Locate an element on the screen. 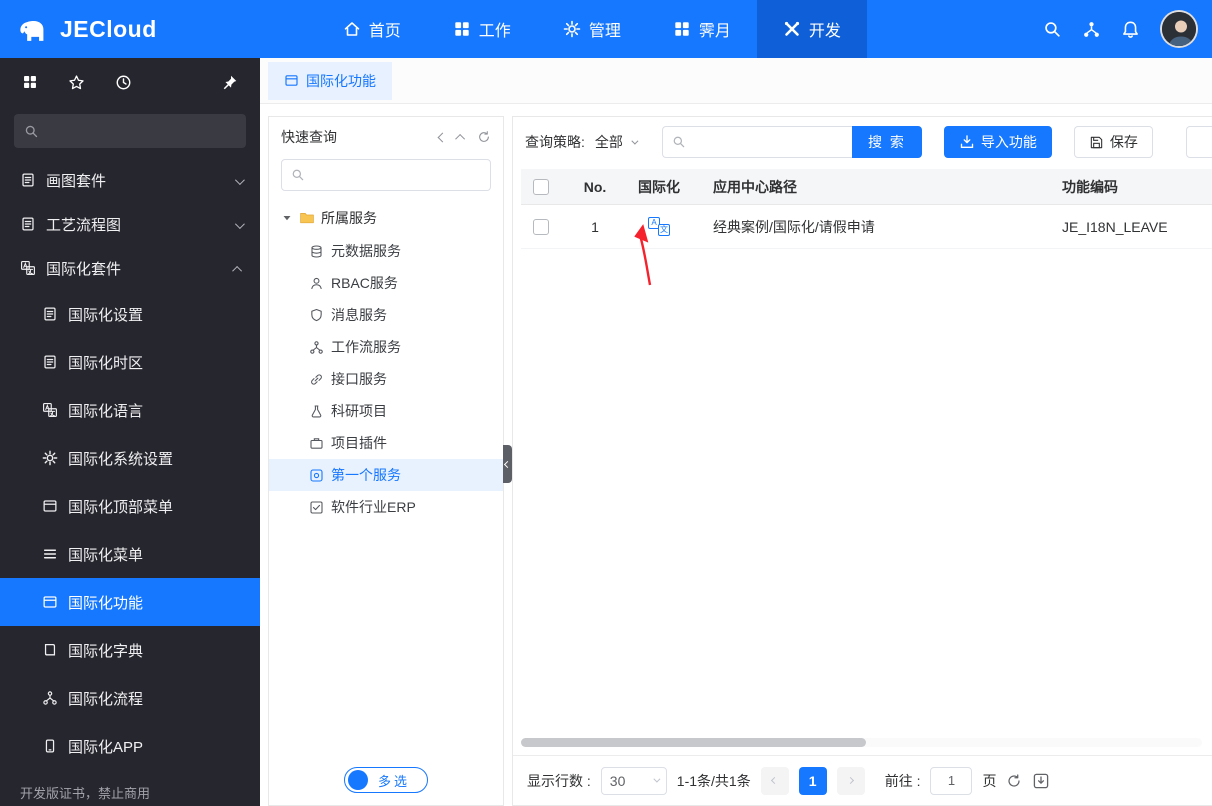 Image resolution: width=1212 pixels, height=806 pixels. page-suffix: 页 is located at coordinates (989, 780).